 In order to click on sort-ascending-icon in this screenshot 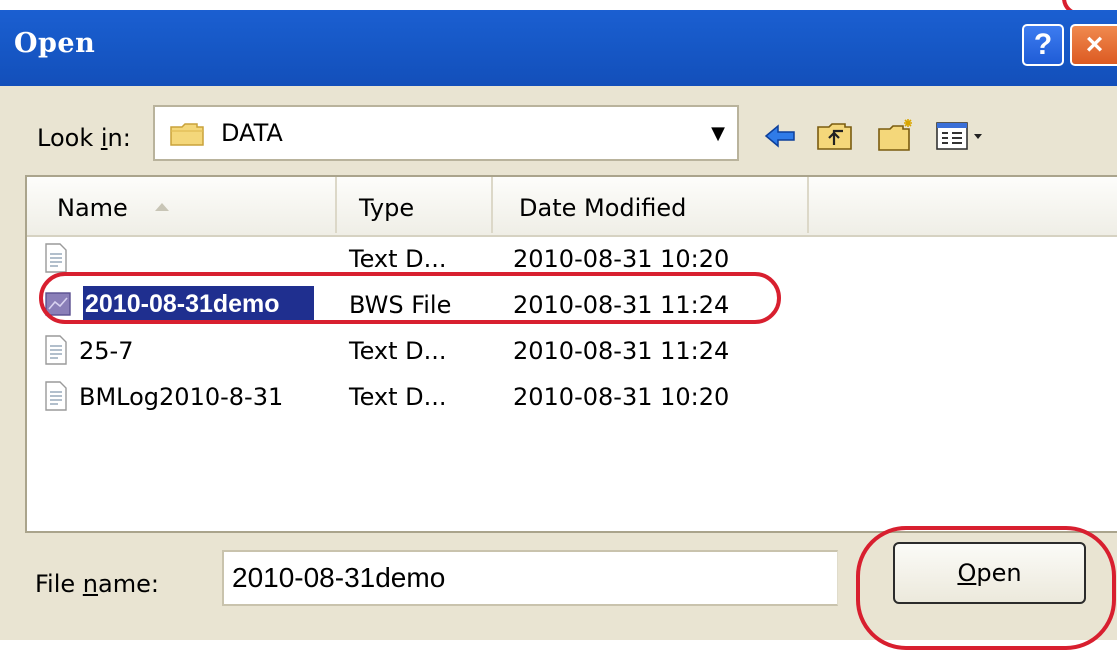, I will do `click(162, 207)`.